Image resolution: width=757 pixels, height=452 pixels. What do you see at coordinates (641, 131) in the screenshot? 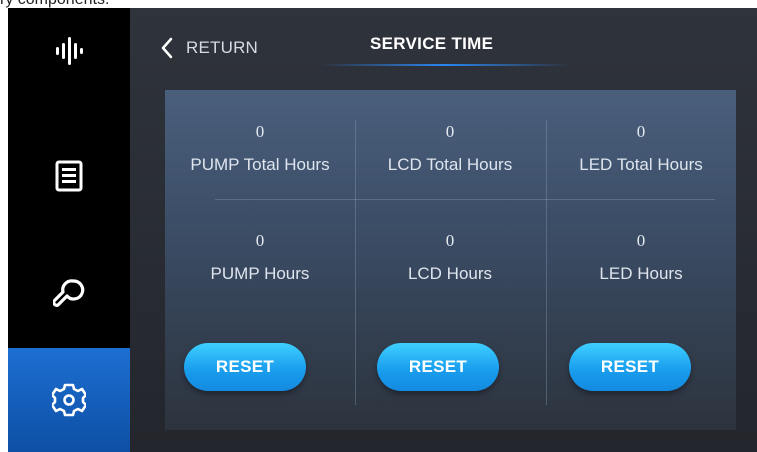
I see `led-total-hours-value: 0` at bounding box center [641, 131].